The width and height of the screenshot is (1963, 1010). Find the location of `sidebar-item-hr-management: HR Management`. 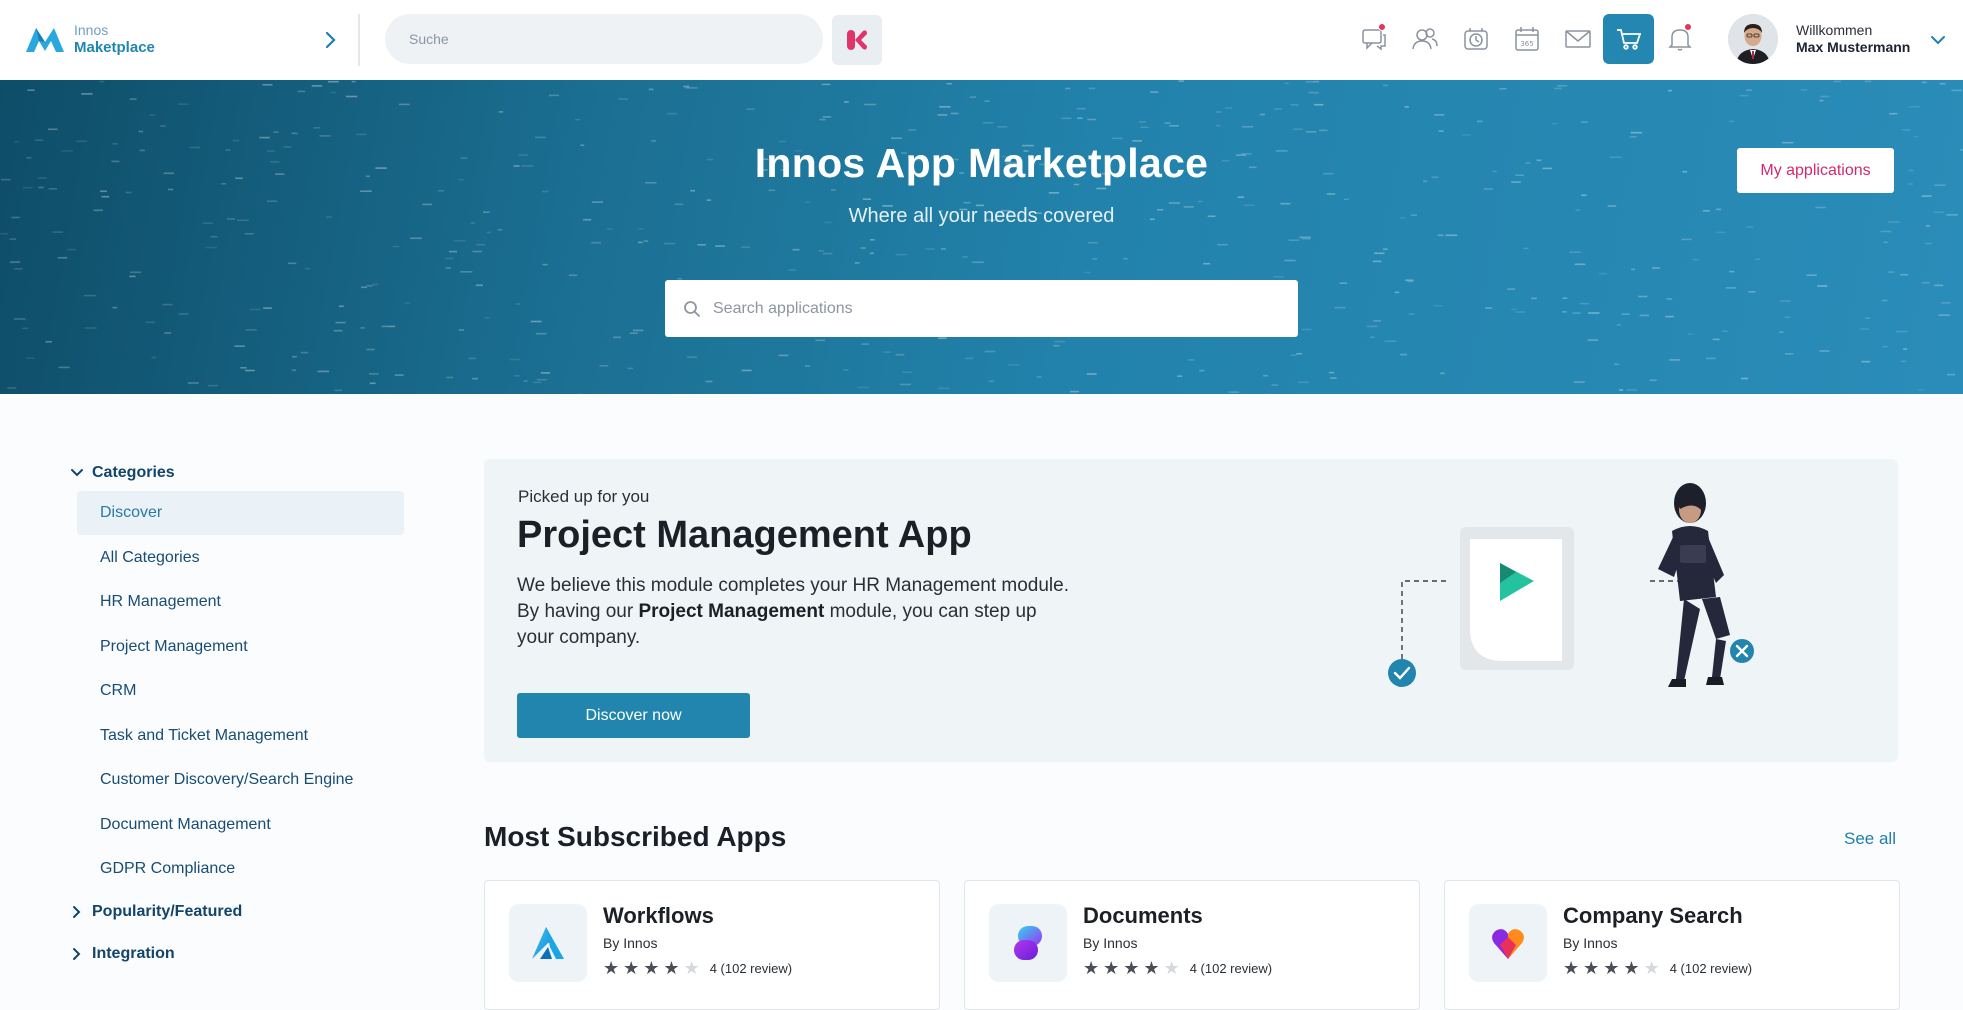

sidebar-item-hr-management: HR Management is located at coordinates (240, 602).